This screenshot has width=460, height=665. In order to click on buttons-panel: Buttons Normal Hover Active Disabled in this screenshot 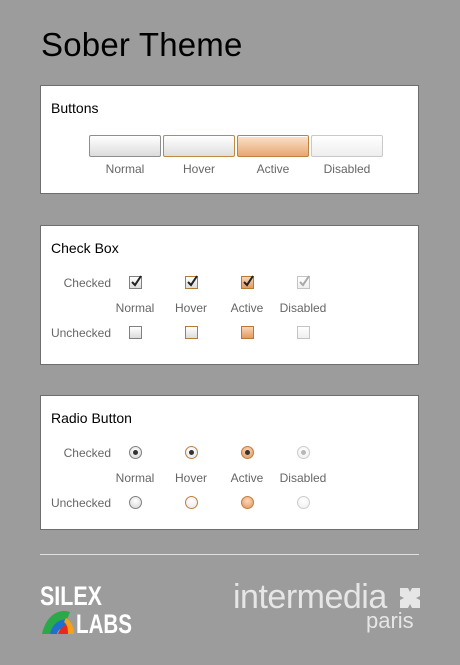, I will do `click(229, 139)`.